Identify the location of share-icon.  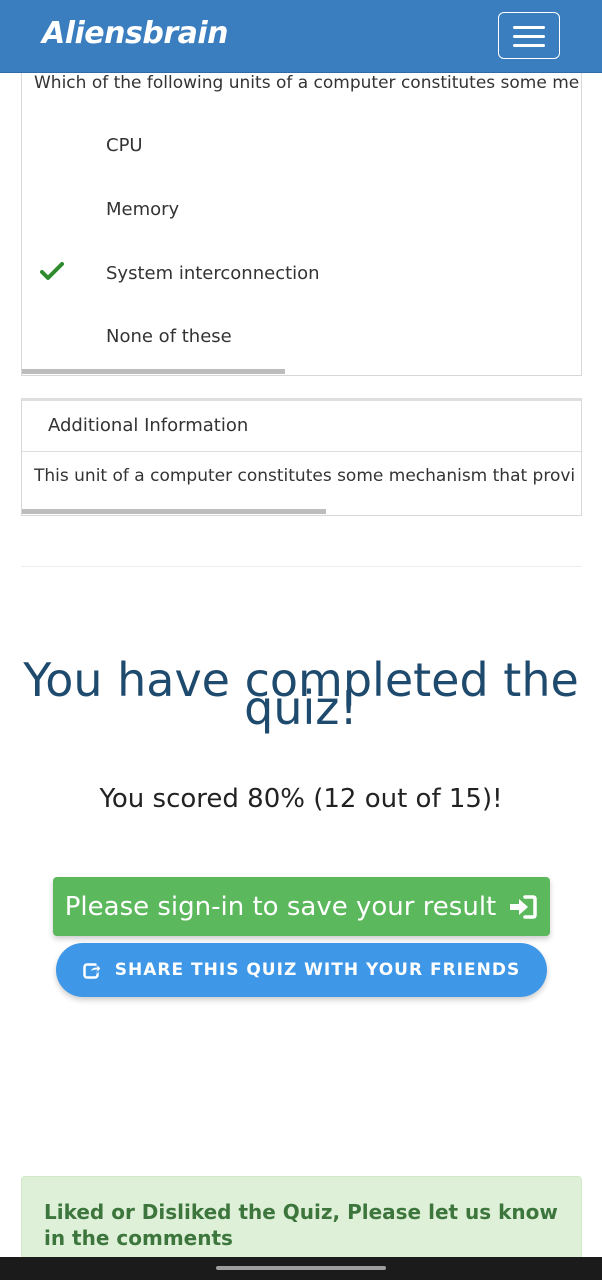
(92, 970).